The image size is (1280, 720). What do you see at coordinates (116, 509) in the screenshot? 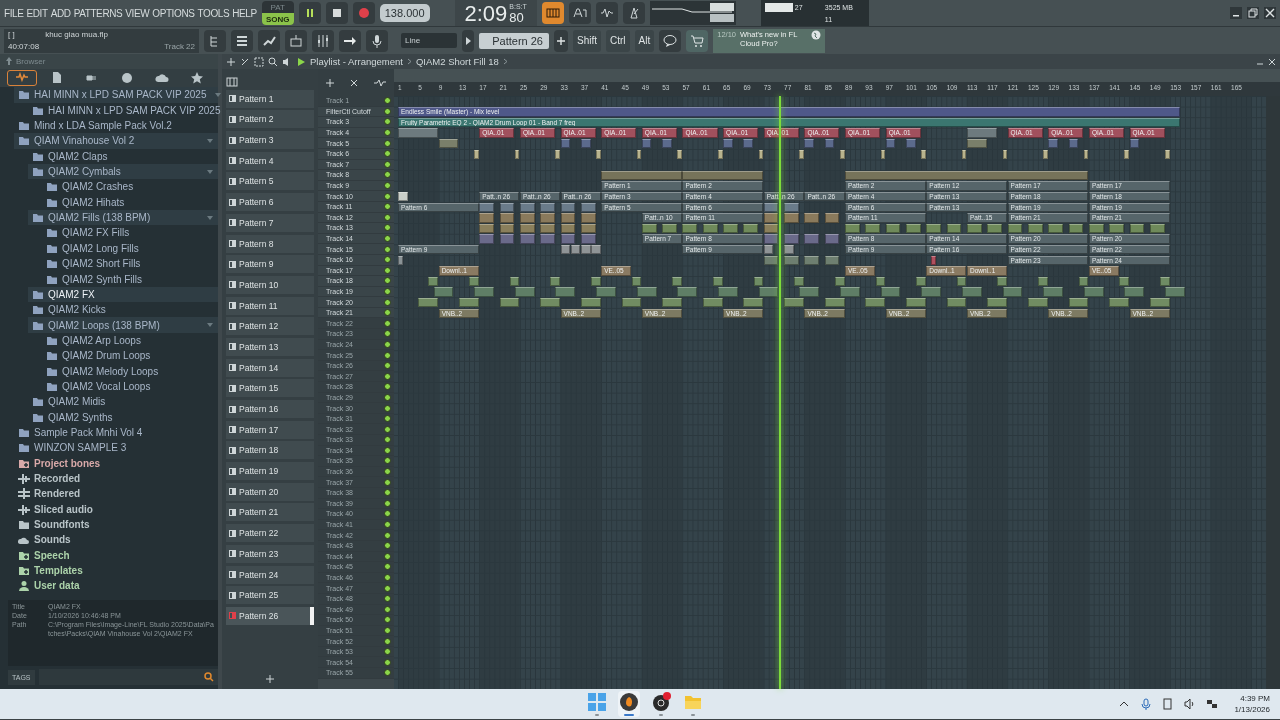
I see `place-item: Sliced audio` at bounding box center [116, 509].